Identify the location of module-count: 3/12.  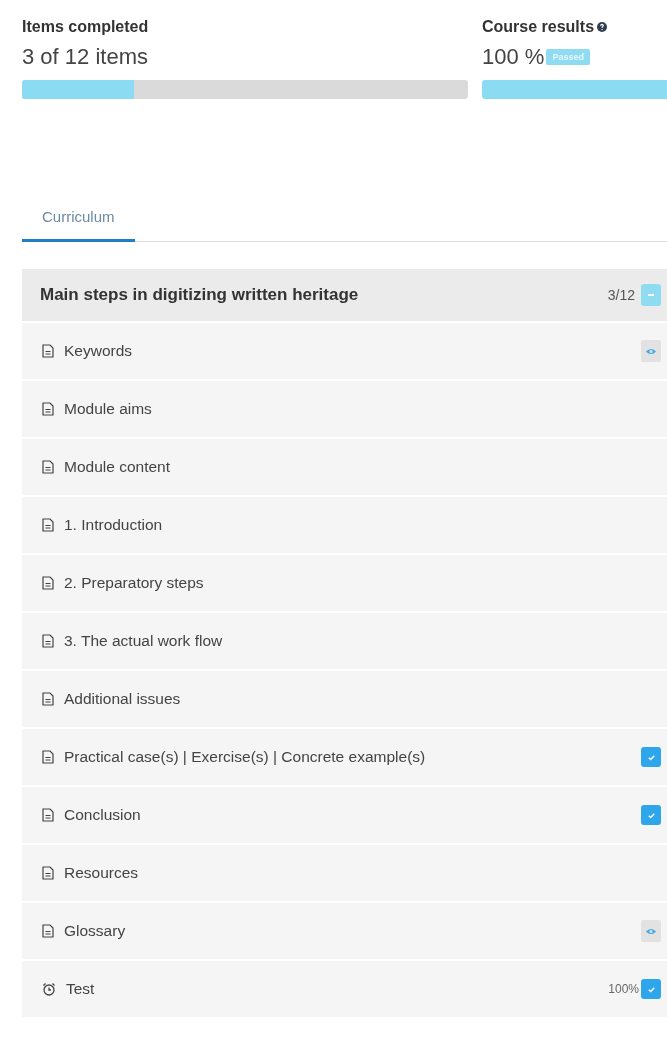
(621, 295).